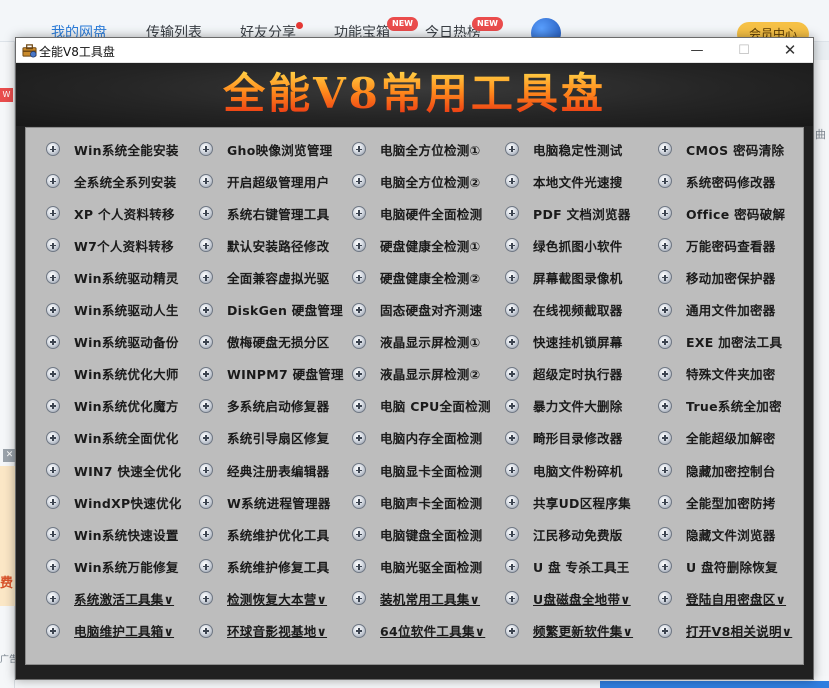 The height and width of the screenshot is (688, 829). I want to click on tool-item: 快速挂机锁屏幕, so click(564, 342).